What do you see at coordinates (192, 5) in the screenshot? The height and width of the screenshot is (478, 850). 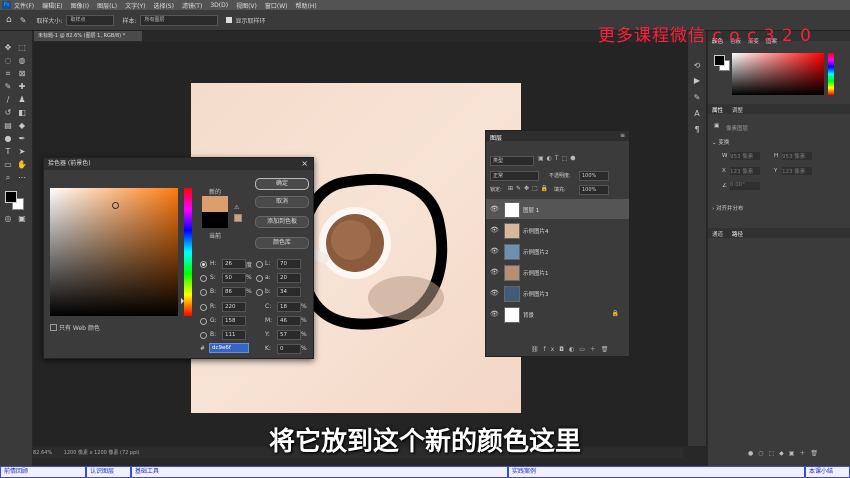 I see `menu-filter: 滤镜(T)` at bounding box center [192, 5].